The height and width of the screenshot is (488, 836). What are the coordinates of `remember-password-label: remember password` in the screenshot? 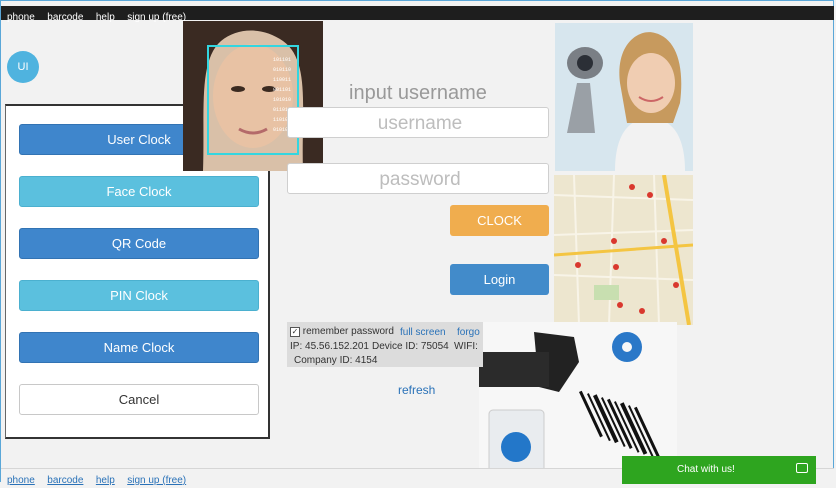 It's located at (348, 331).